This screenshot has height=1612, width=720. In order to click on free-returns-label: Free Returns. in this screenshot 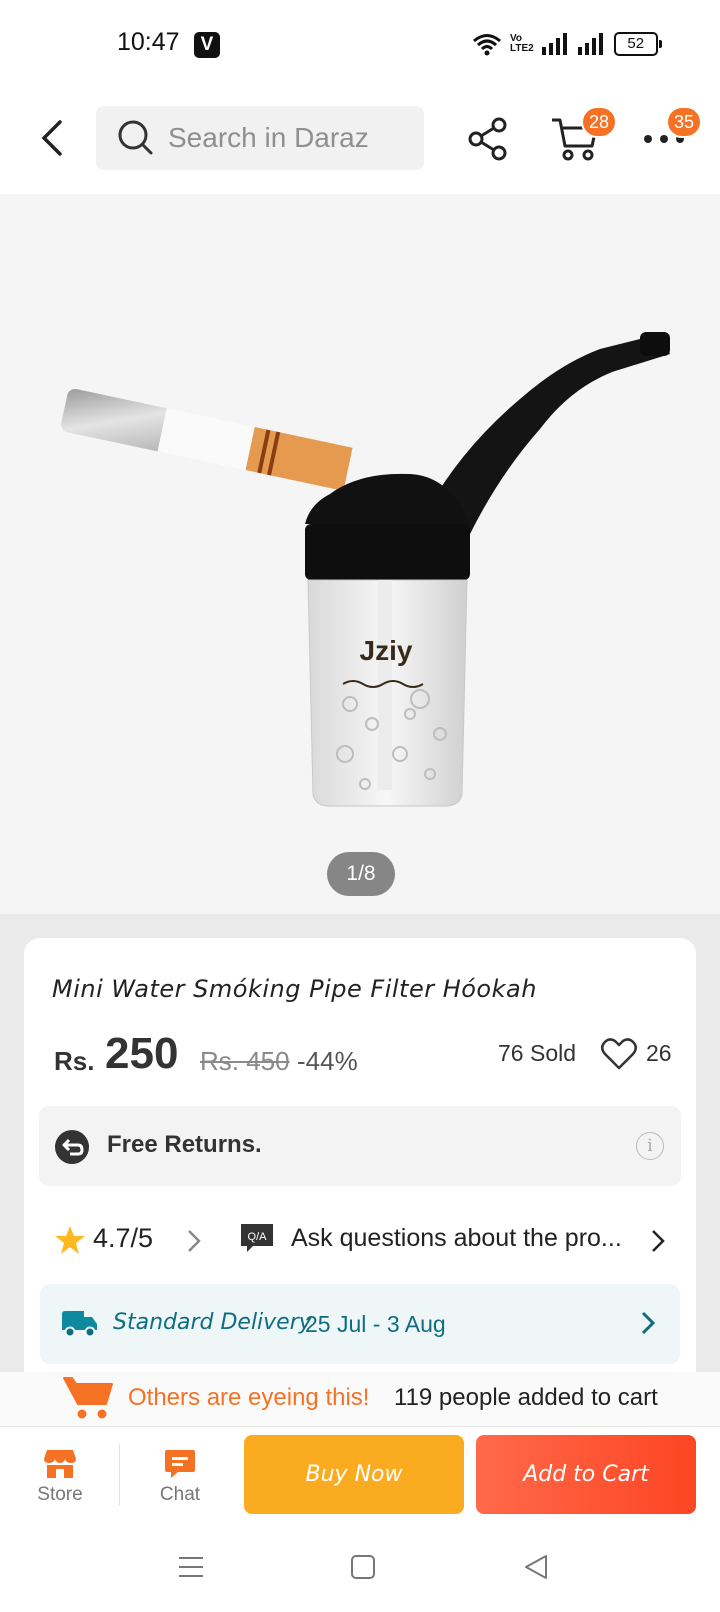, I will do `click(184, 1144)`.